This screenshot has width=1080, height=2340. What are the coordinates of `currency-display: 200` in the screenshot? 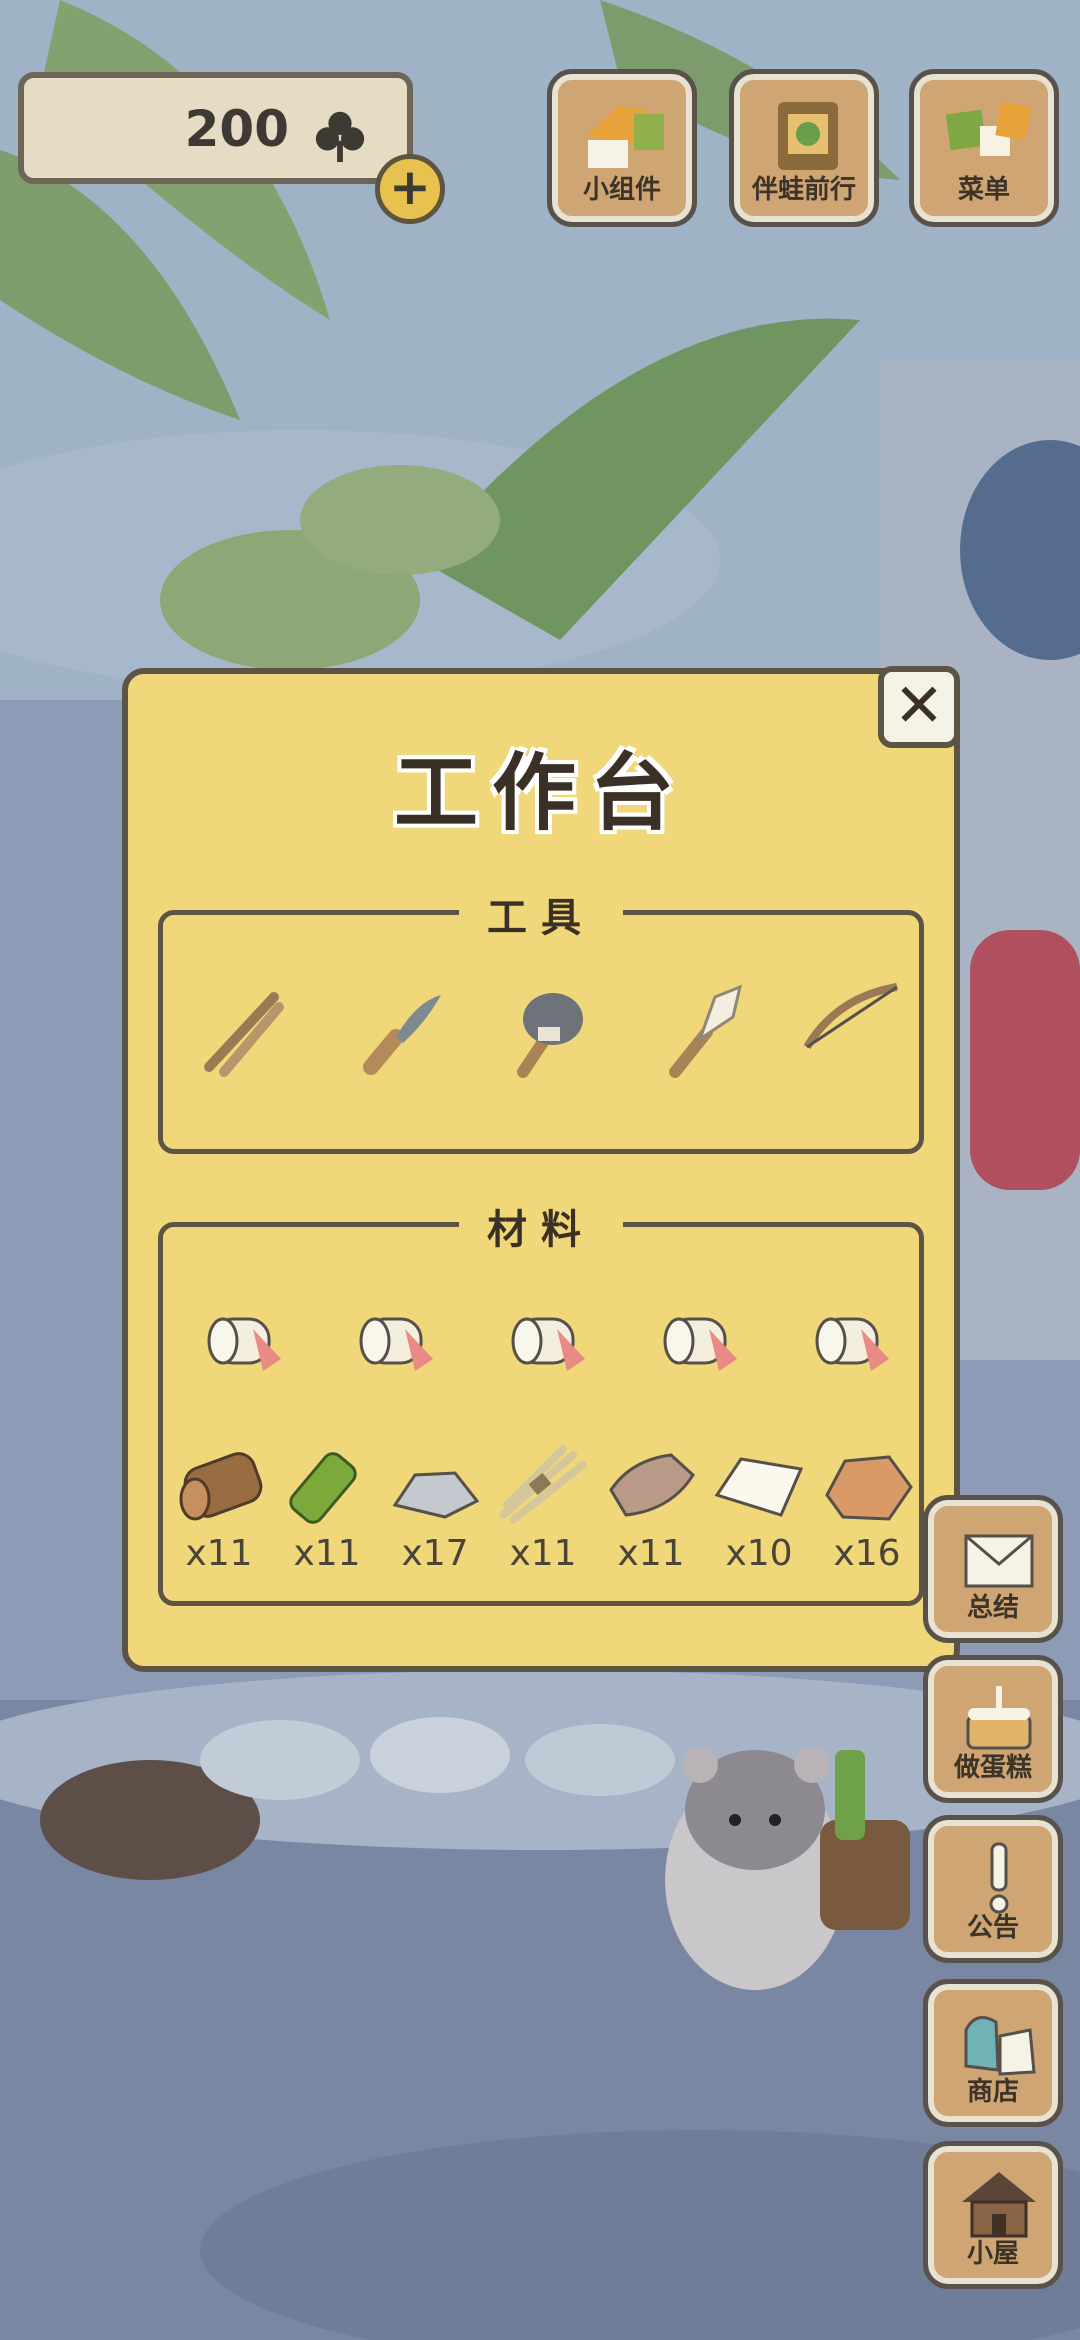 It's located at (215, 128).